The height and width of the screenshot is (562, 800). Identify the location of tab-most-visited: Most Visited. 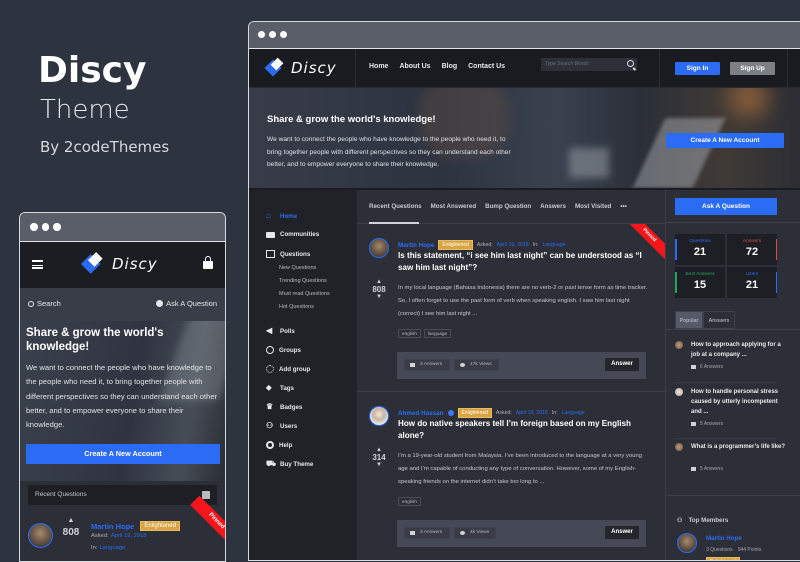
(593, 206).